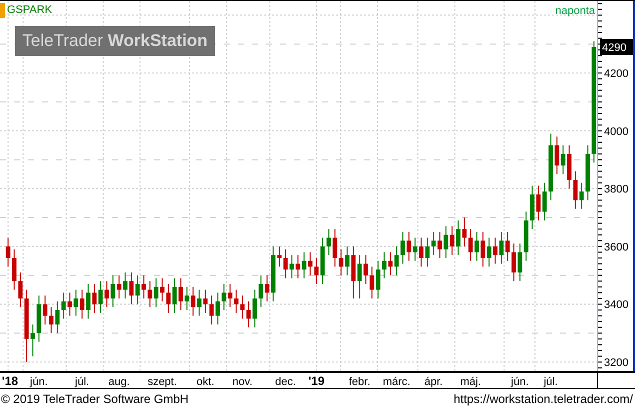  What do you see at coordinates (616, 132) in the screenshot?
I see `y-axis-label: 4000` at bounding box center [616, 132].